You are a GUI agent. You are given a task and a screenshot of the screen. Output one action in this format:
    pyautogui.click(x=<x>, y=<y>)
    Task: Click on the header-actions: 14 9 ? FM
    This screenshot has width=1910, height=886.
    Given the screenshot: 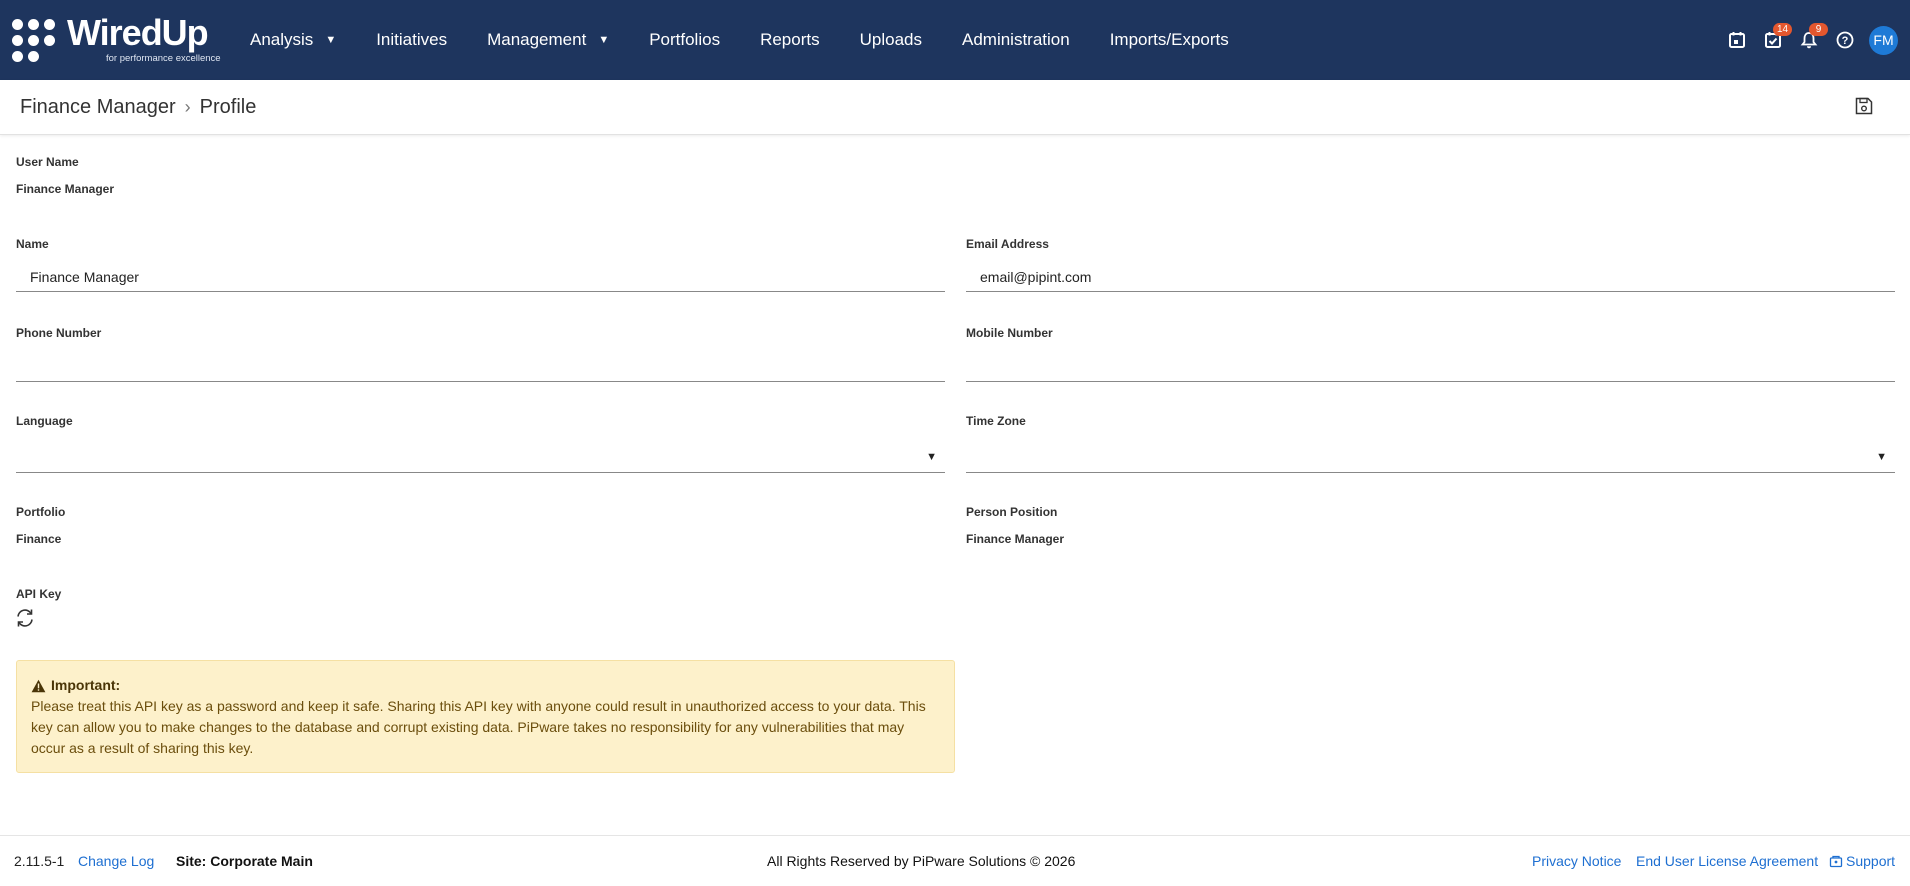 What is the action you would take?
    pyautogui.click(x=1814, y=40)
    